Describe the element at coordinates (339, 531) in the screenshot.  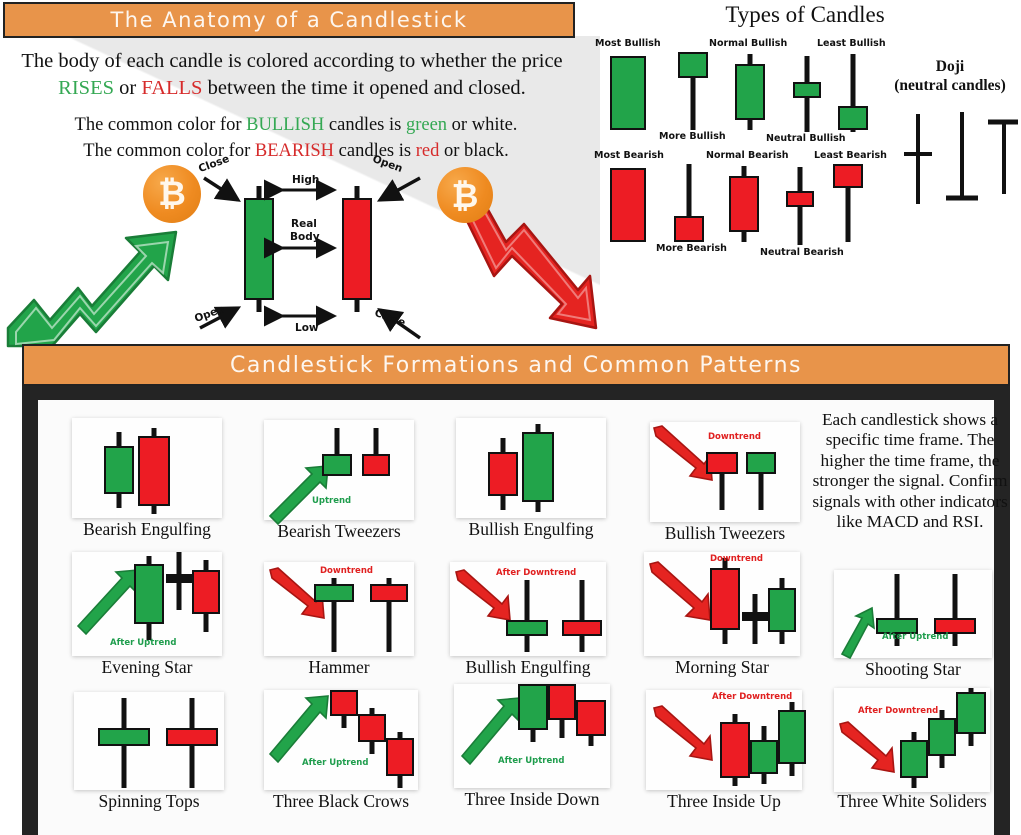
I see `pattern-label: Bearish Tweezers` at that location.